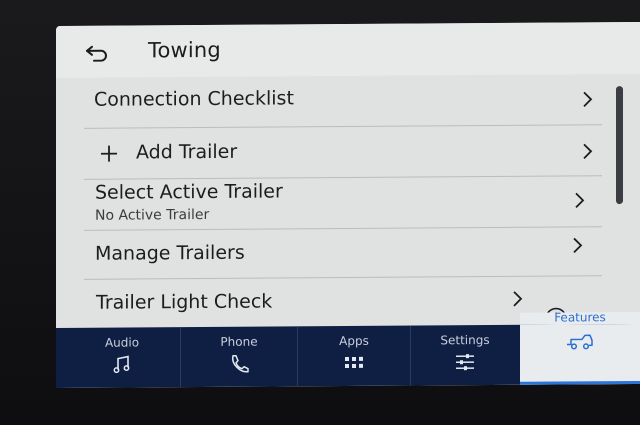 This screenshot has height=425, width=640. What do you see at coordinates (184, 50) in the screenshot?
I see `page-title: Towing` at bounding box center [184, 50].